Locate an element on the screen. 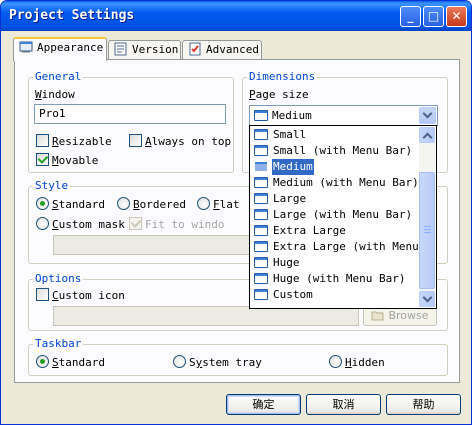 The width and height of the screenshot is (472, 425). dropdown-scrollbar is located at coordinates (427, 217).